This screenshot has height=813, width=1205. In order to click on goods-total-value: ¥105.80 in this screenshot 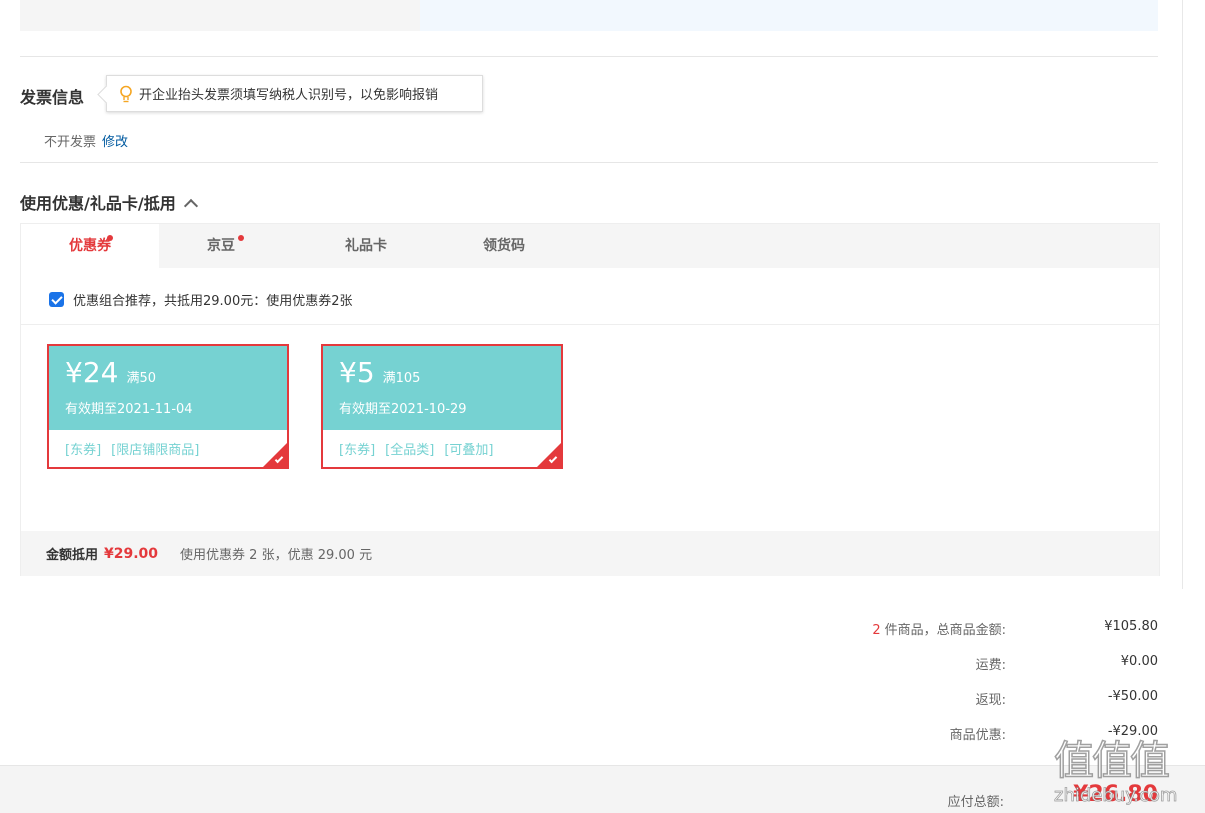, I will do `click(1131, 626)`.